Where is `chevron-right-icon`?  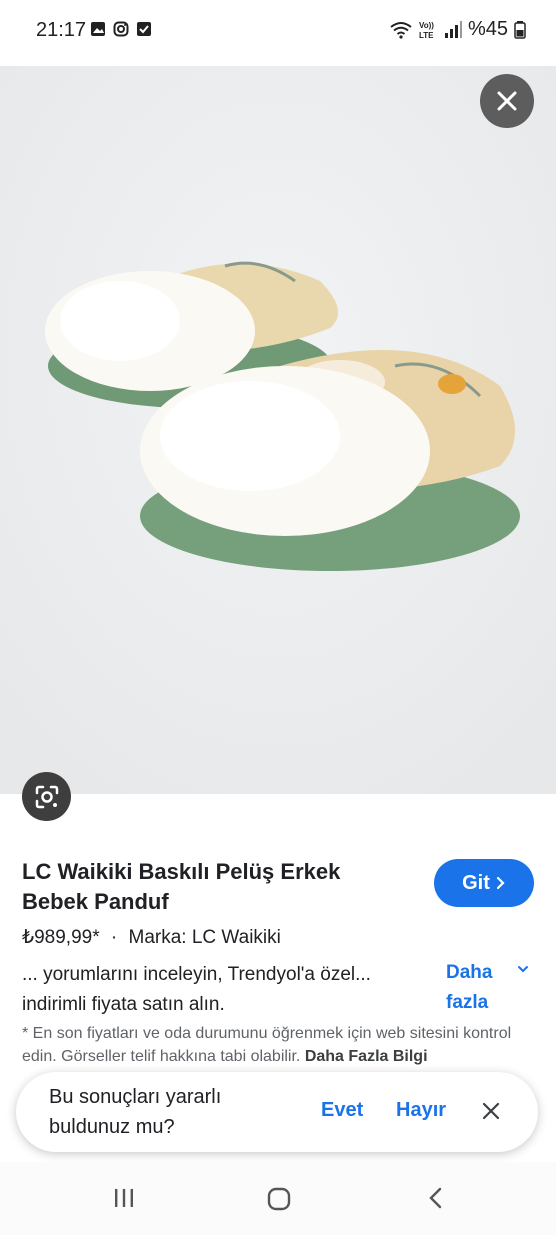 chevron-right-icon is located at coordinates (500, 883).